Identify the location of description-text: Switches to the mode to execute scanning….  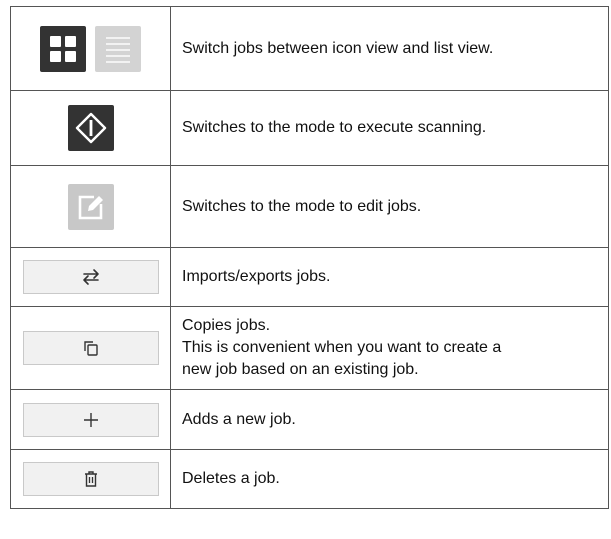
(334, 127).